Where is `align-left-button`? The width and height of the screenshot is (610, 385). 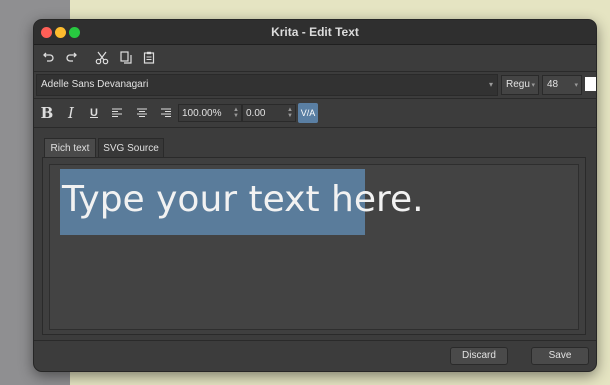 align-left-button is located at coordinates (117, 113).